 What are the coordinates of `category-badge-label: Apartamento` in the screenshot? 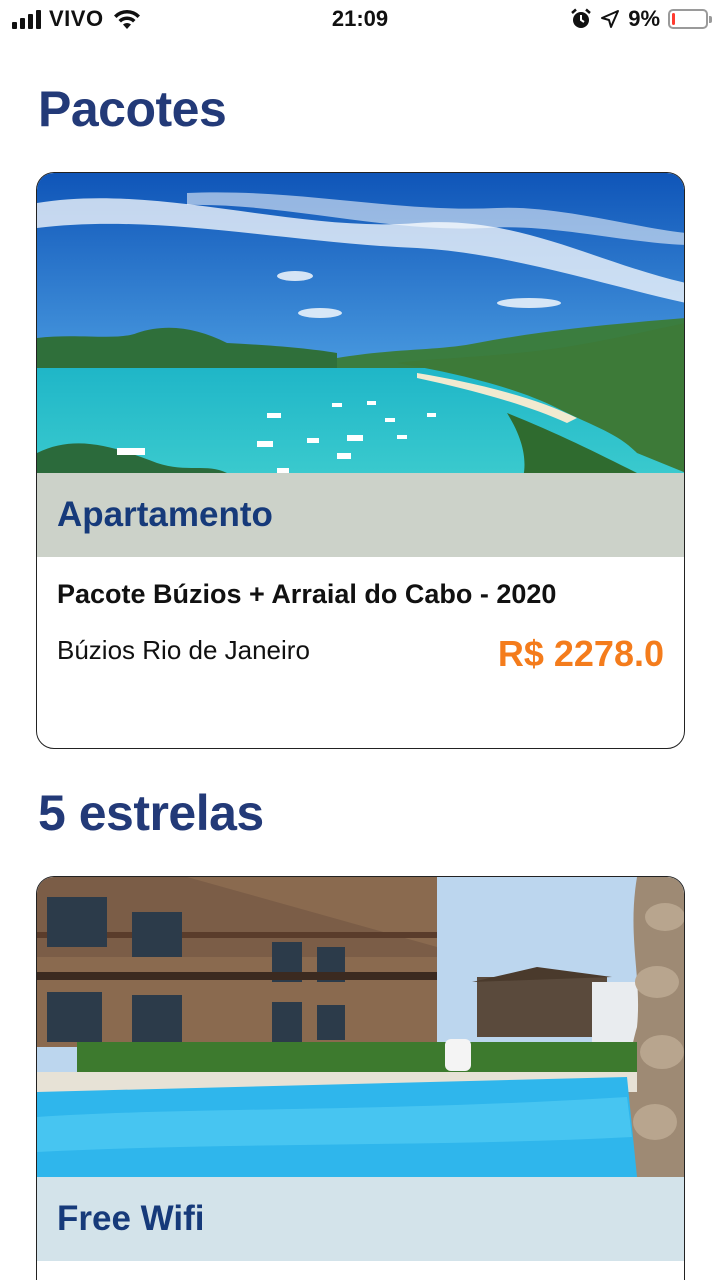 It's located at (165, 514).